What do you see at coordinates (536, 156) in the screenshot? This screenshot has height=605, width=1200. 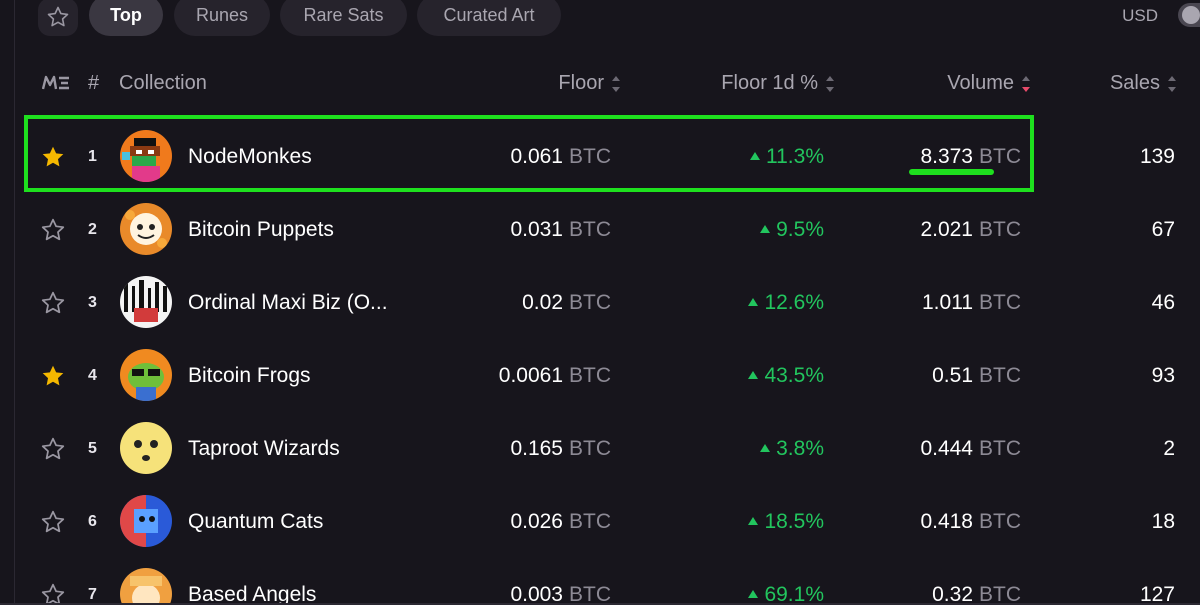 I see `floor-value: 0.061` at bounding box center [536, 156].